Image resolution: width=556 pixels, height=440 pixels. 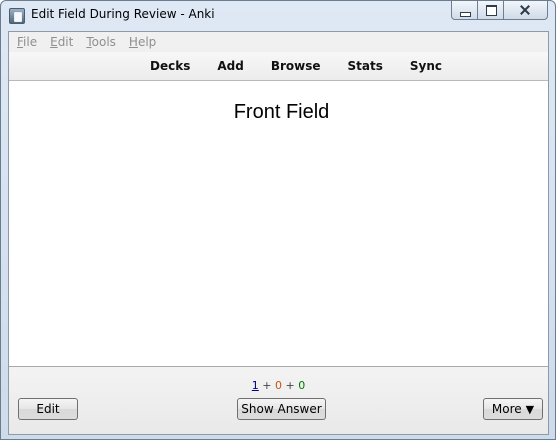 What do you see at coordinates (30, 42) in the screenshot?
I see `menu-file-label: ile` at bounding box center [30, 42].